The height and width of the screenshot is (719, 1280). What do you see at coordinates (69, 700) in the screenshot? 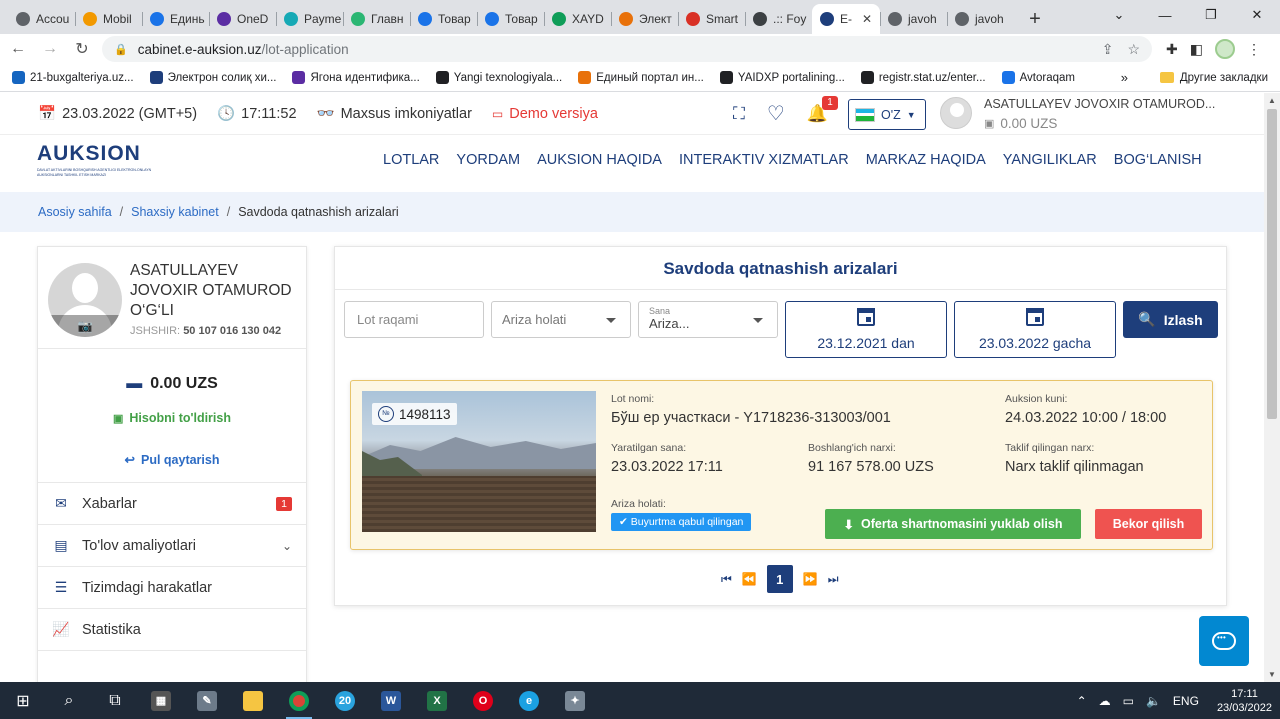
I see `search-icon: ⌕` at bounding box center [69, 700].